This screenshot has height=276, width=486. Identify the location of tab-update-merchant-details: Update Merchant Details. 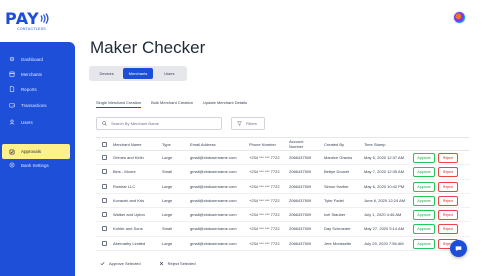
(225, 104).